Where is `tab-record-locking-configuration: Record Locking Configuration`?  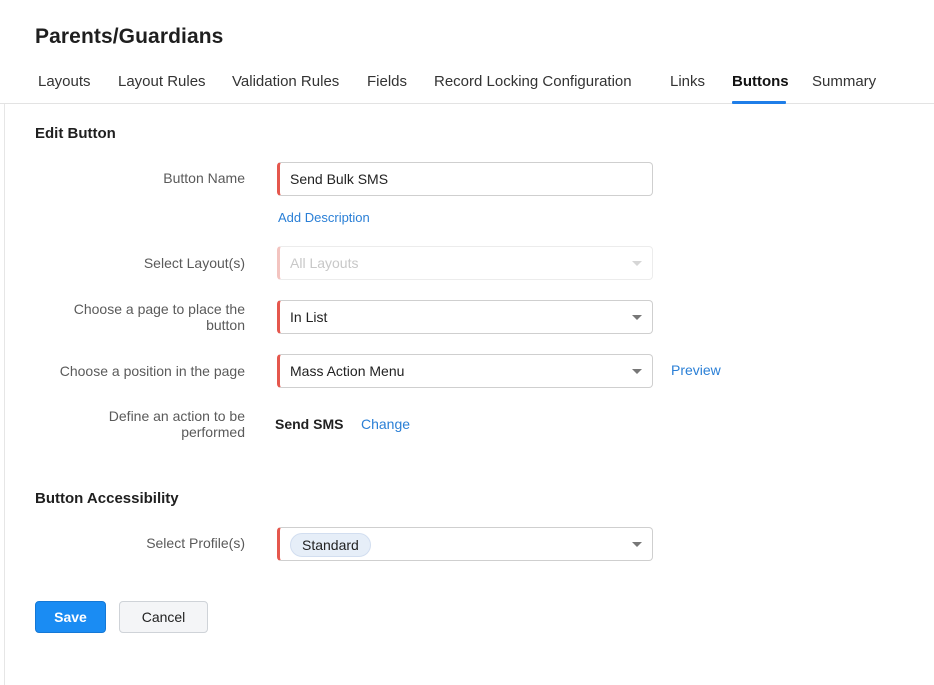 tab-record-locking-configuration: Record Locking Configuration is located at coordinates (533, 81).